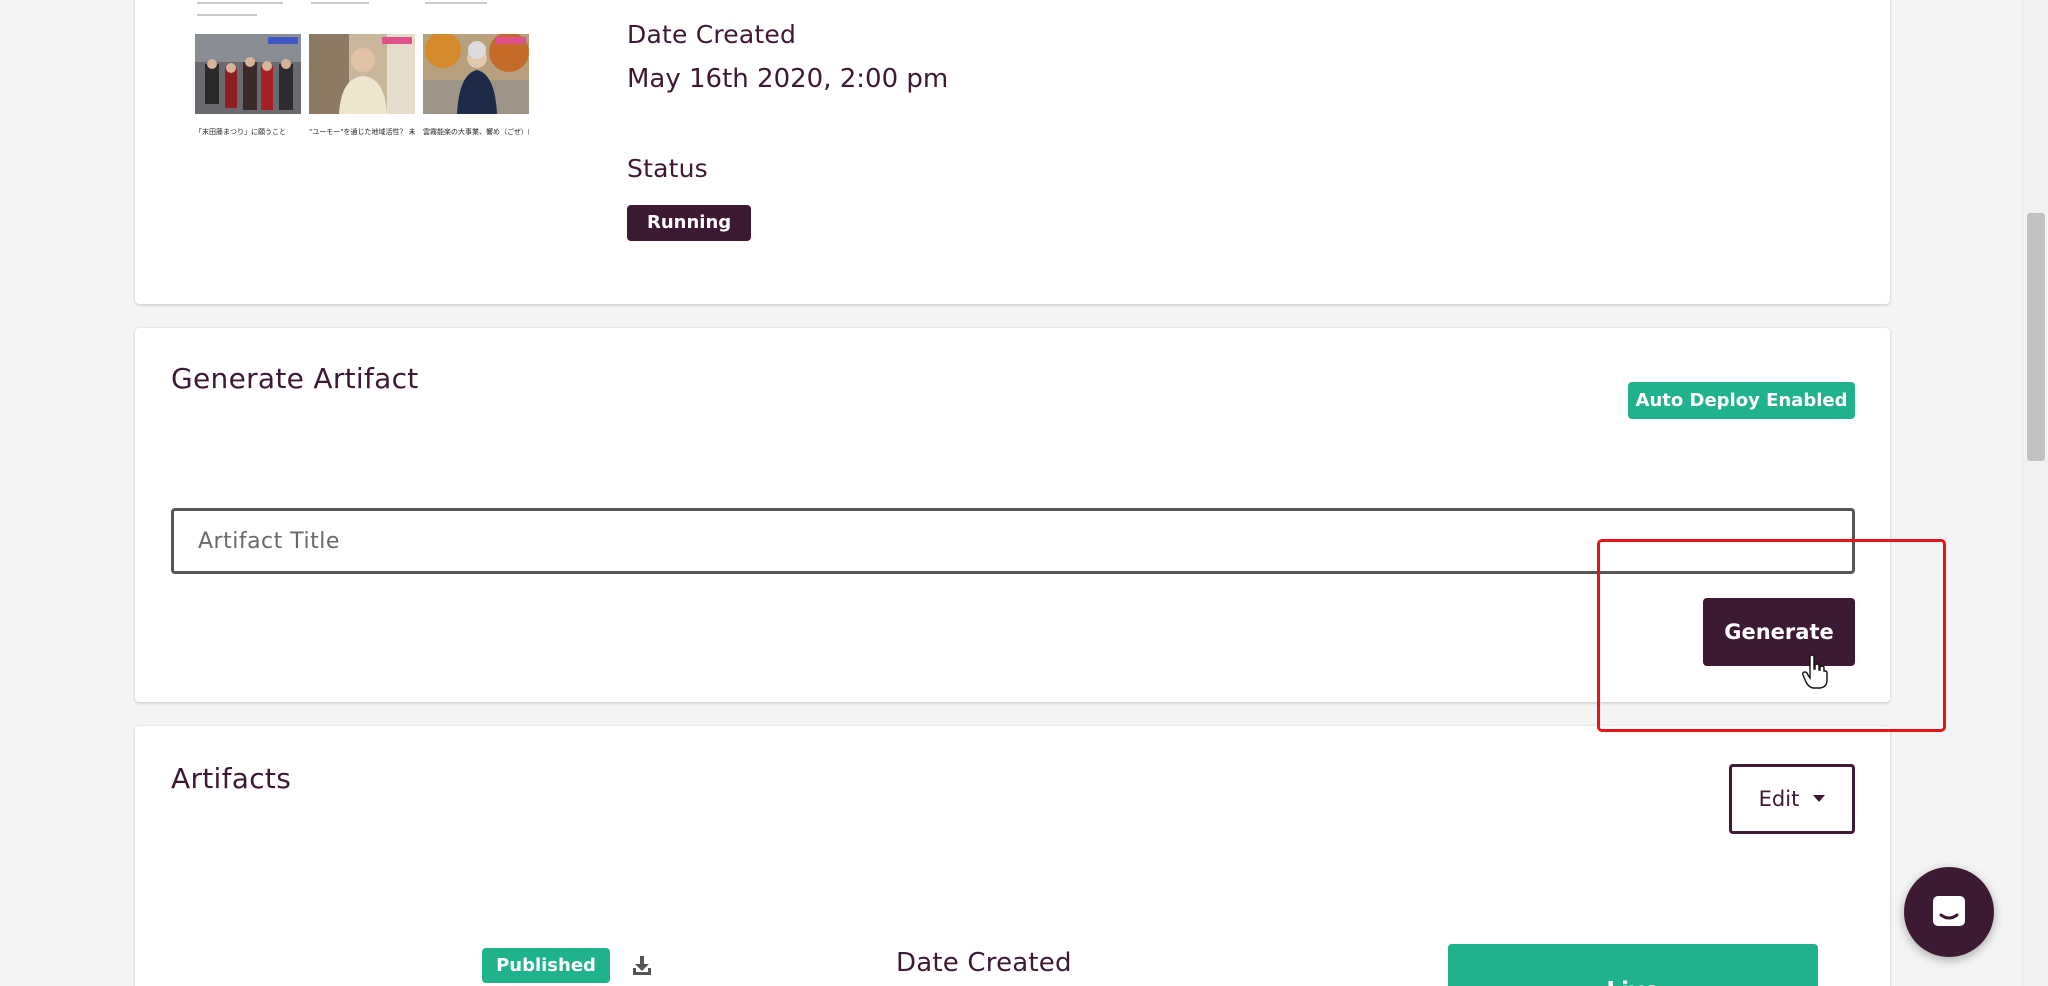 This screenshot has width=2048, height=986. What do you see at coordinates (240, 132) in the screenshot?
I see `thumbnail-caption: 「末田藤まつり」に願うこと` at bounding box center [240, 132].